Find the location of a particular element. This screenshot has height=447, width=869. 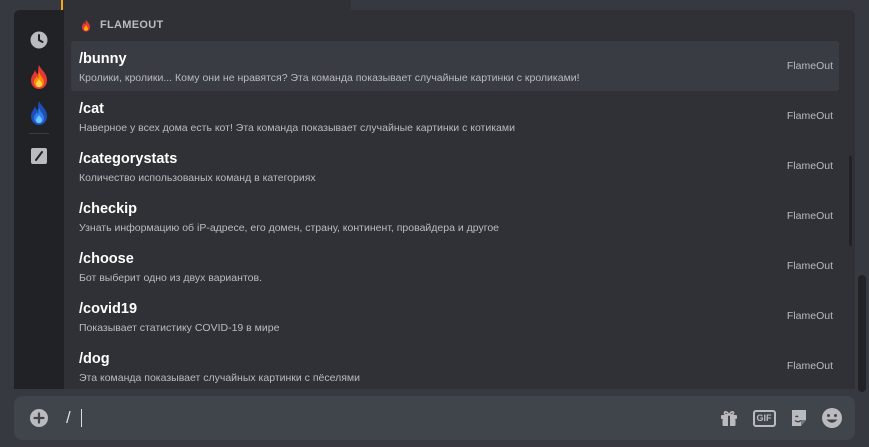

gift-icon is located at coordinates (729, 418).